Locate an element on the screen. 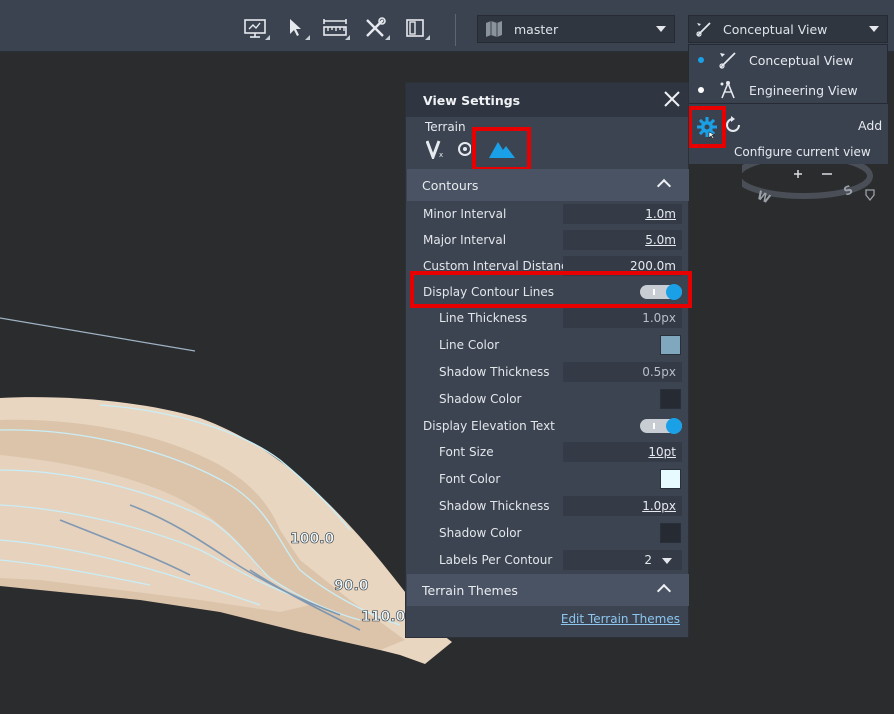  display-elevation-text-toggle is located at coordinates (661, 426).